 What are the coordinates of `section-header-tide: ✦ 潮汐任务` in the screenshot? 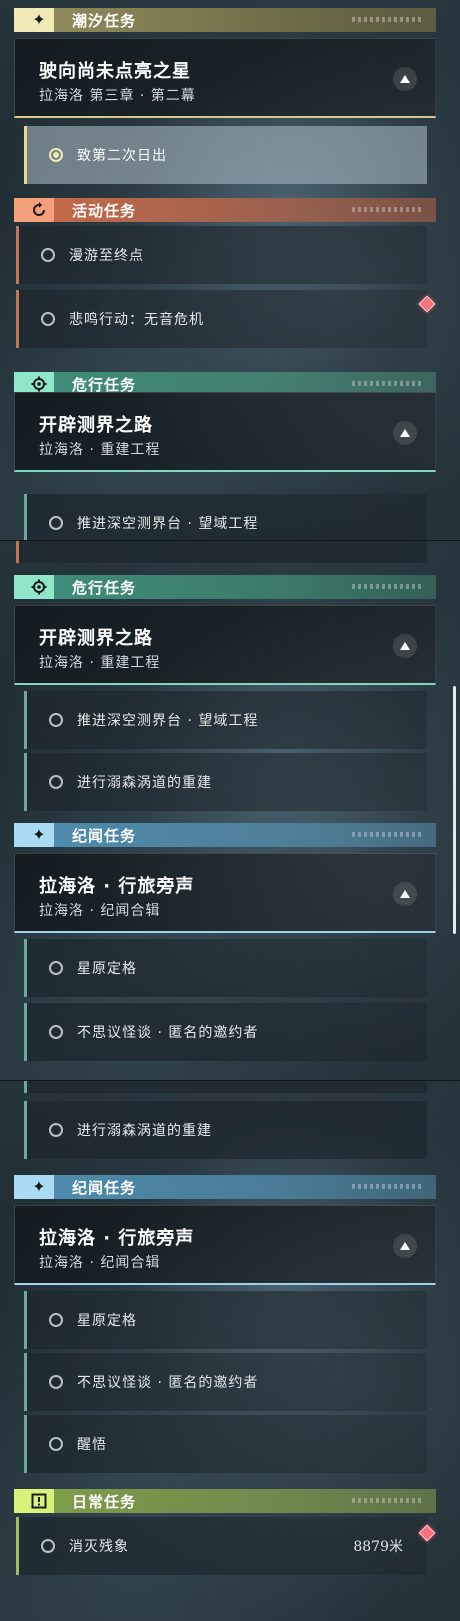 It's located at (225, 20).